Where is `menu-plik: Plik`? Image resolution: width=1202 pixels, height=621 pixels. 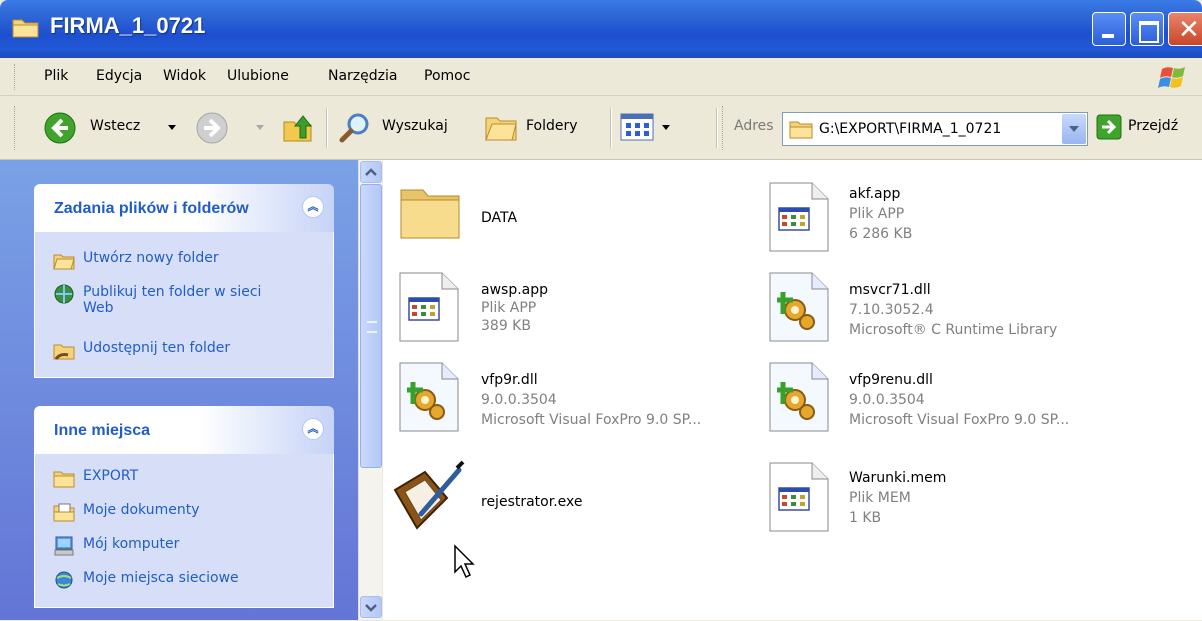
menu-plik: Plik is located at coordinates (56, 76).